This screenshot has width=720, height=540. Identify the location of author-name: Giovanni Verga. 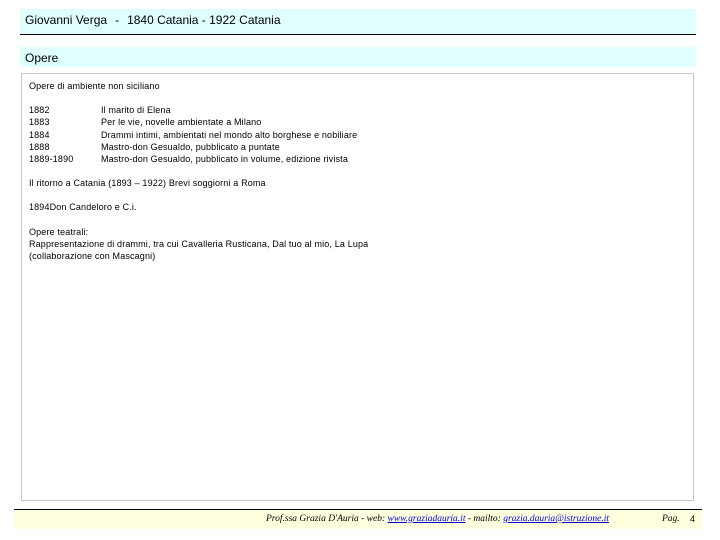
(66, 20).